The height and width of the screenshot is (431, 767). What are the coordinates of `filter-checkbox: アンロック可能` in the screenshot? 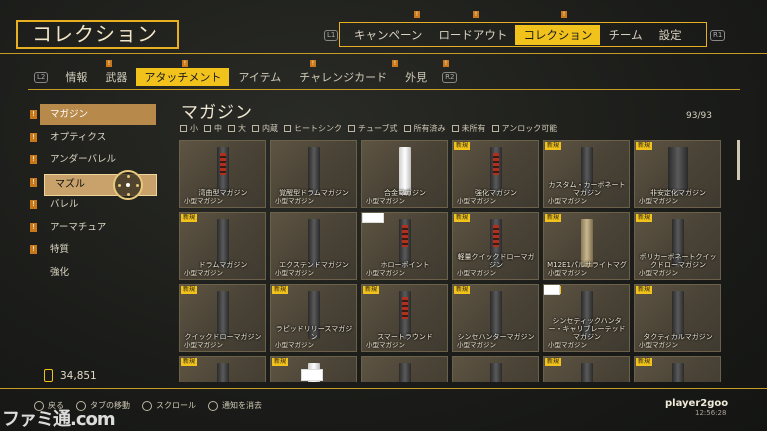 It's located at (524, 128).